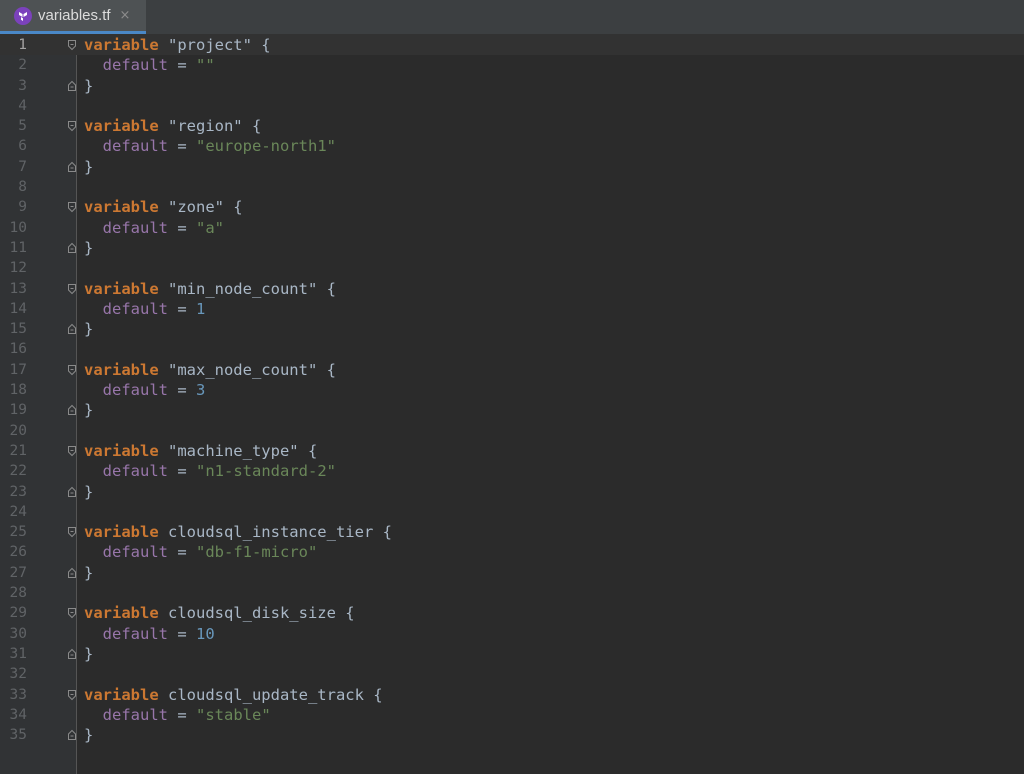 The image size is (1024, 774). What do you see at coordinates (18, 369) in the screenshot?
I see `line-number: 17` at bounding box center [18, 369].